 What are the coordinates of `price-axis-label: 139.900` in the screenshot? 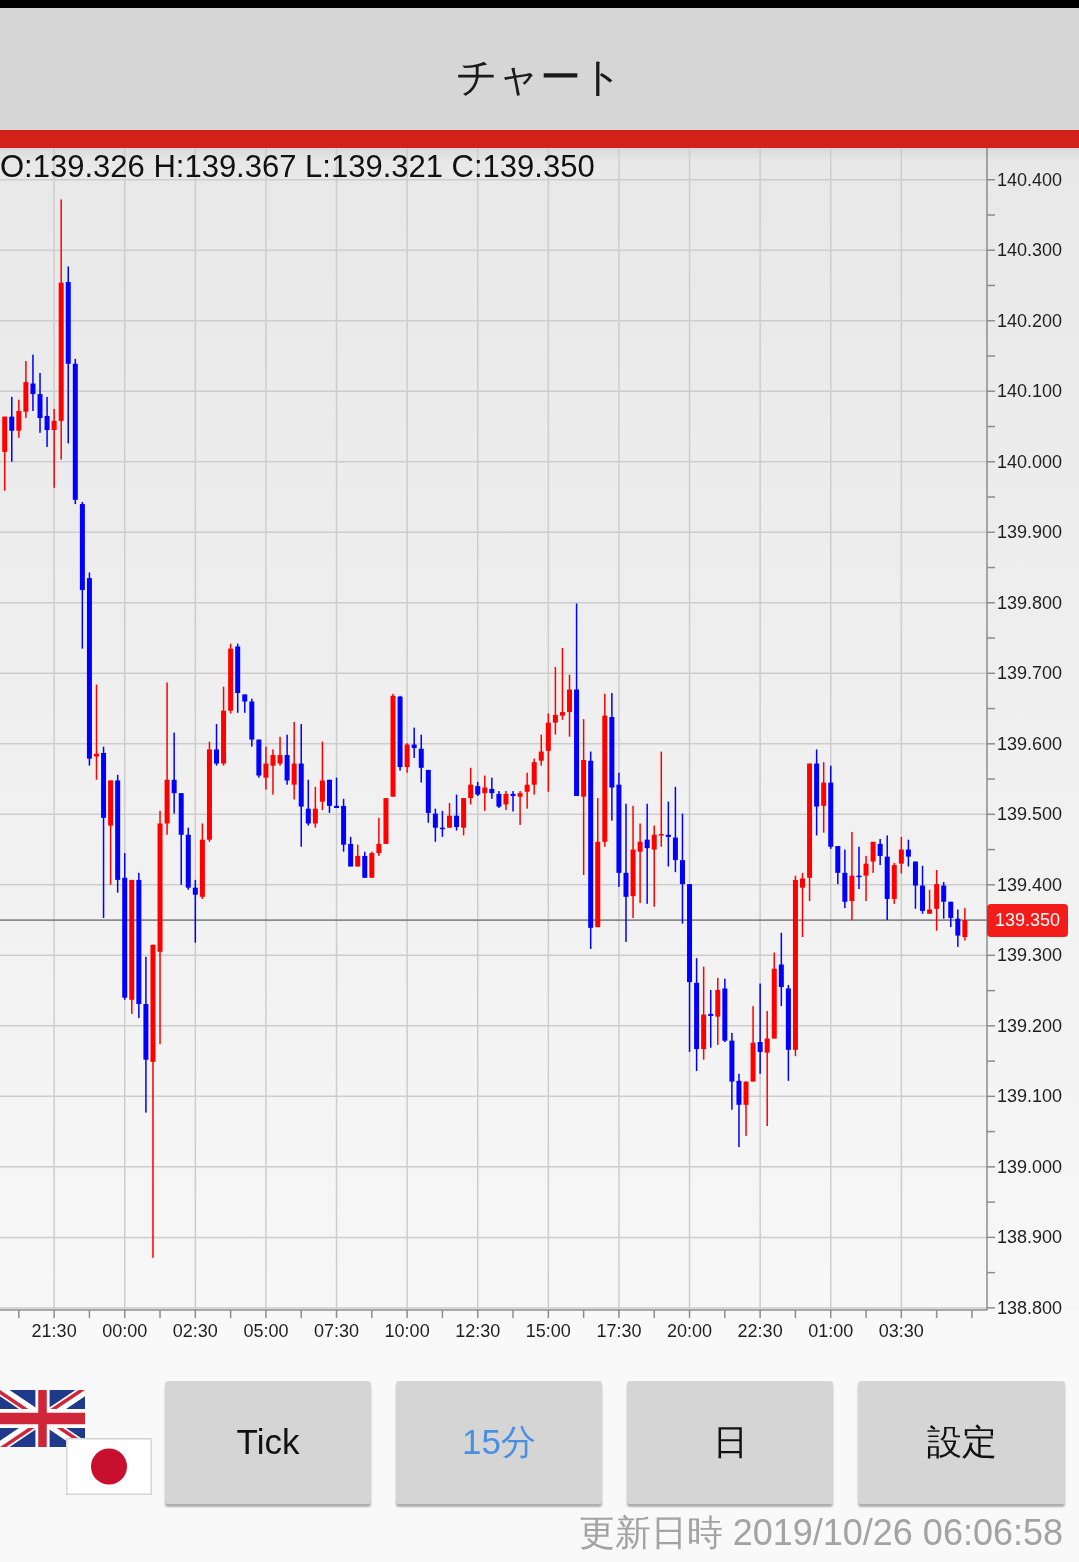 It's located at (1030, 532).